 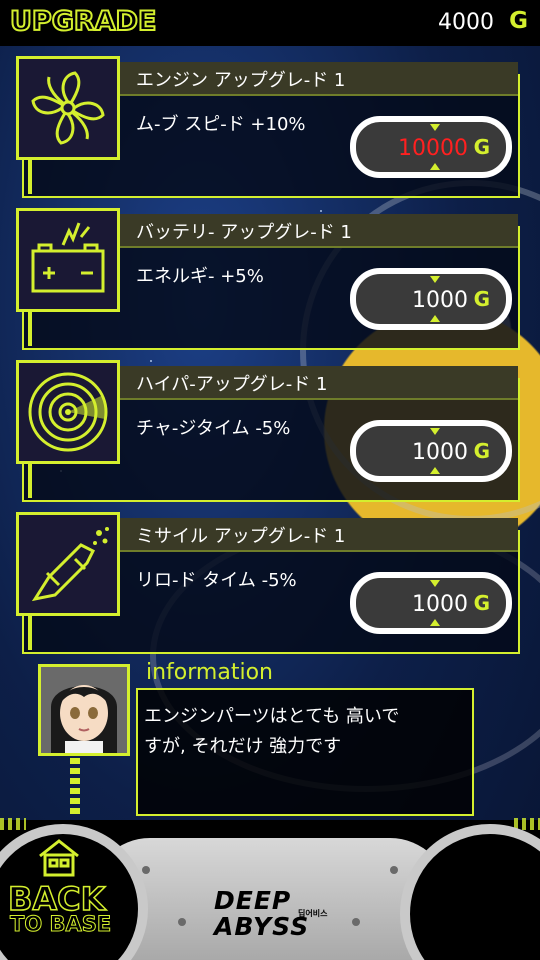 I want to click on buy-missile-button: 1000 G, so click(x=431, y=603).